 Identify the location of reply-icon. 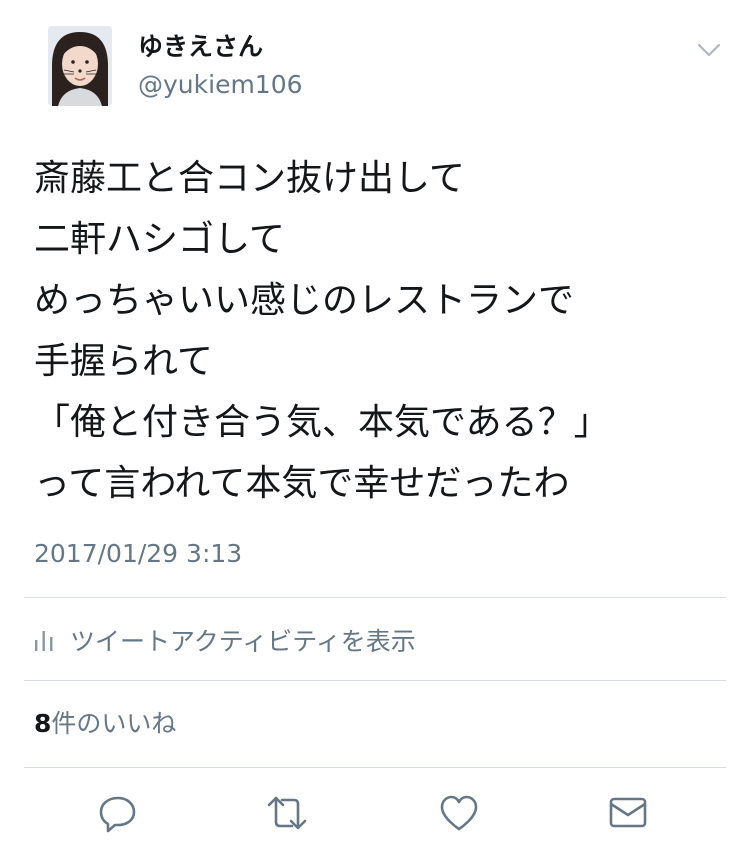
(118, 813).